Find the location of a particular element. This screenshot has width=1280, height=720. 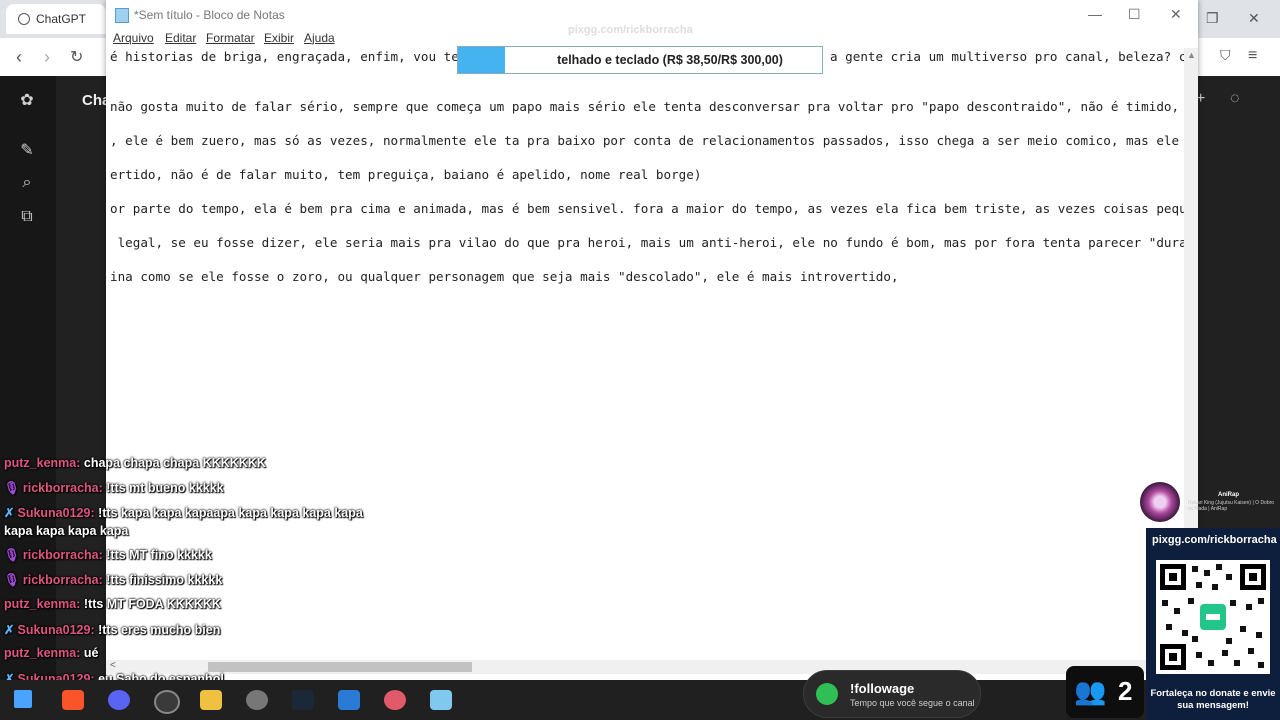

donation-goal-label: telhado e teclado (R$ 38,50/R$ 300,00) is located at coordinates (670, 60).